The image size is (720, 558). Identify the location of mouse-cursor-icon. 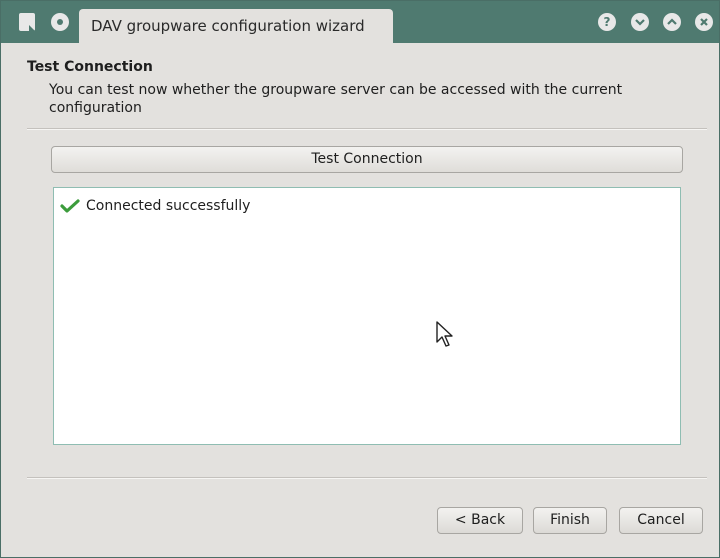
(445, 334).